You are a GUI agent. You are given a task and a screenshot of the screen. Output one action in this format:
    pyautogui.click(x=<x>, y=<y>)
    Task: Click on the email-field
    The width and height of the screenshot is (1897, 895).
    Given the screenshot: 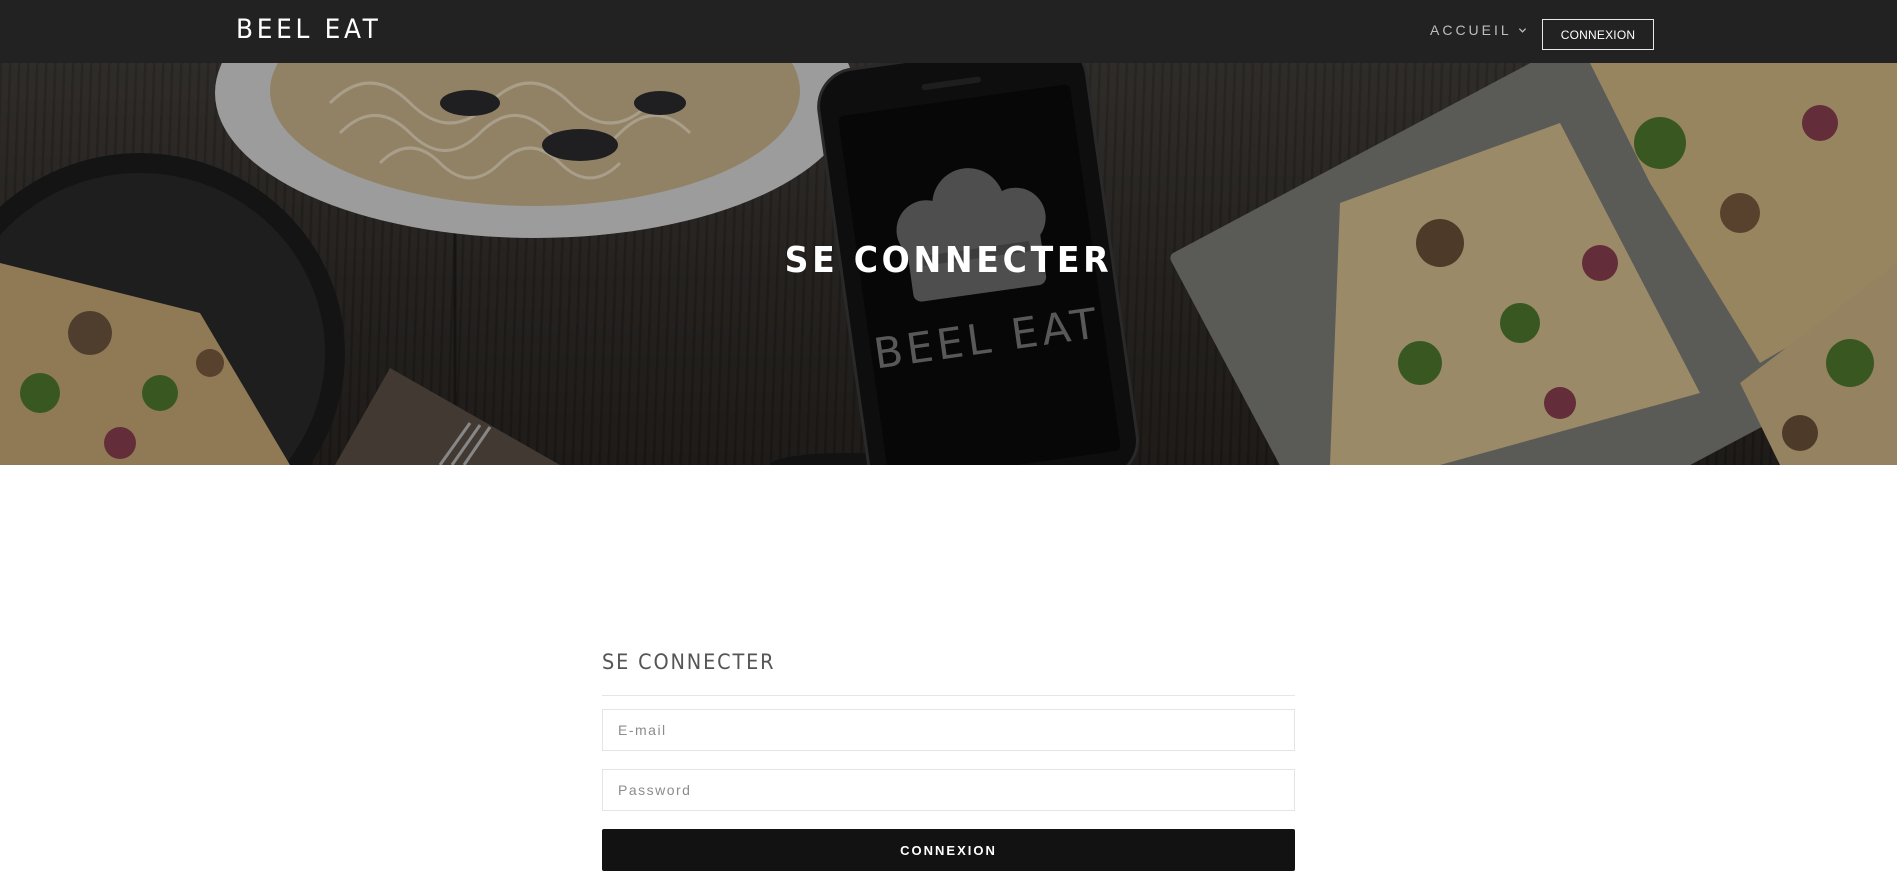 What is the action you would take?
    pyautogui.click(x=948, y=730)
    